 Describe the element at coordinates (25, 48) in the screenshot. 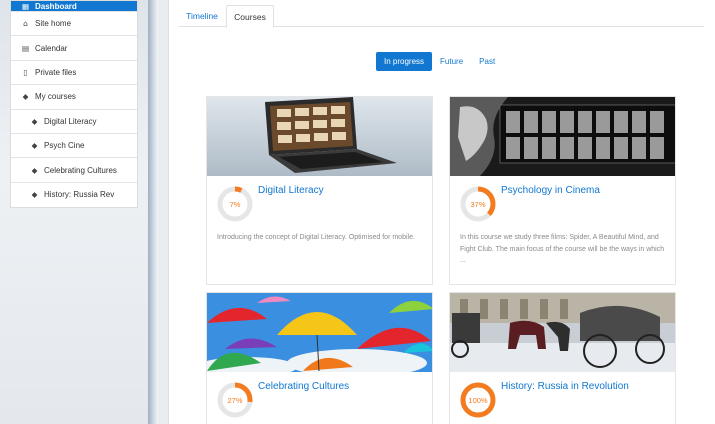

I see `calendar-icon: ▤` at that location.